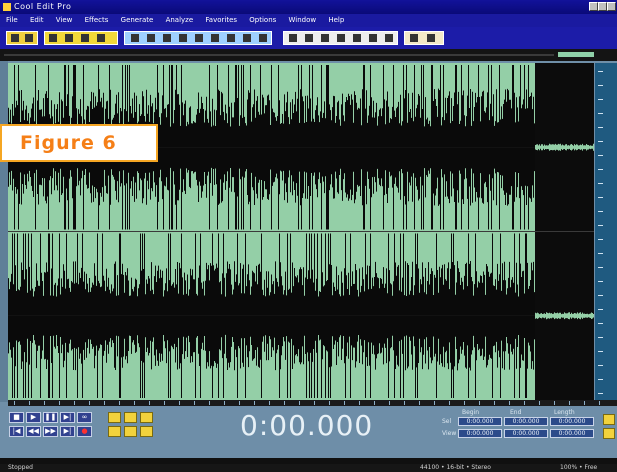 The width and height of the screenshot is (617, 472). I want to click on play-icon: ▶, so click(33, 417).